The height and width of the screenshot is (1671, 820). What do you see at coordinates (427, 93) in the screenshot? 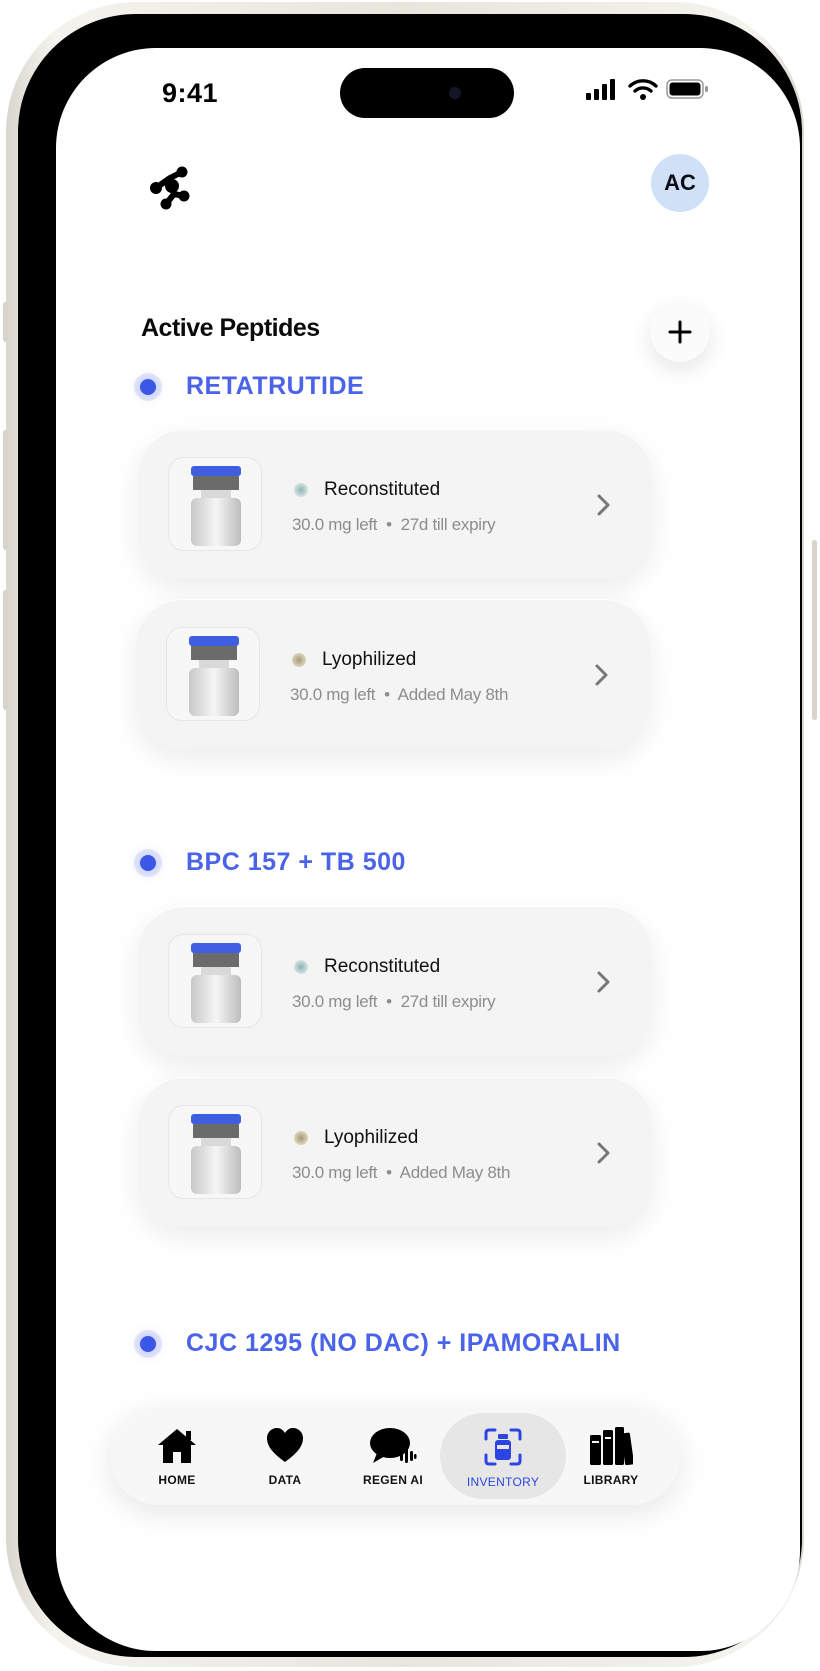
I see `dynamic-island` at bounding box center [427, 93].